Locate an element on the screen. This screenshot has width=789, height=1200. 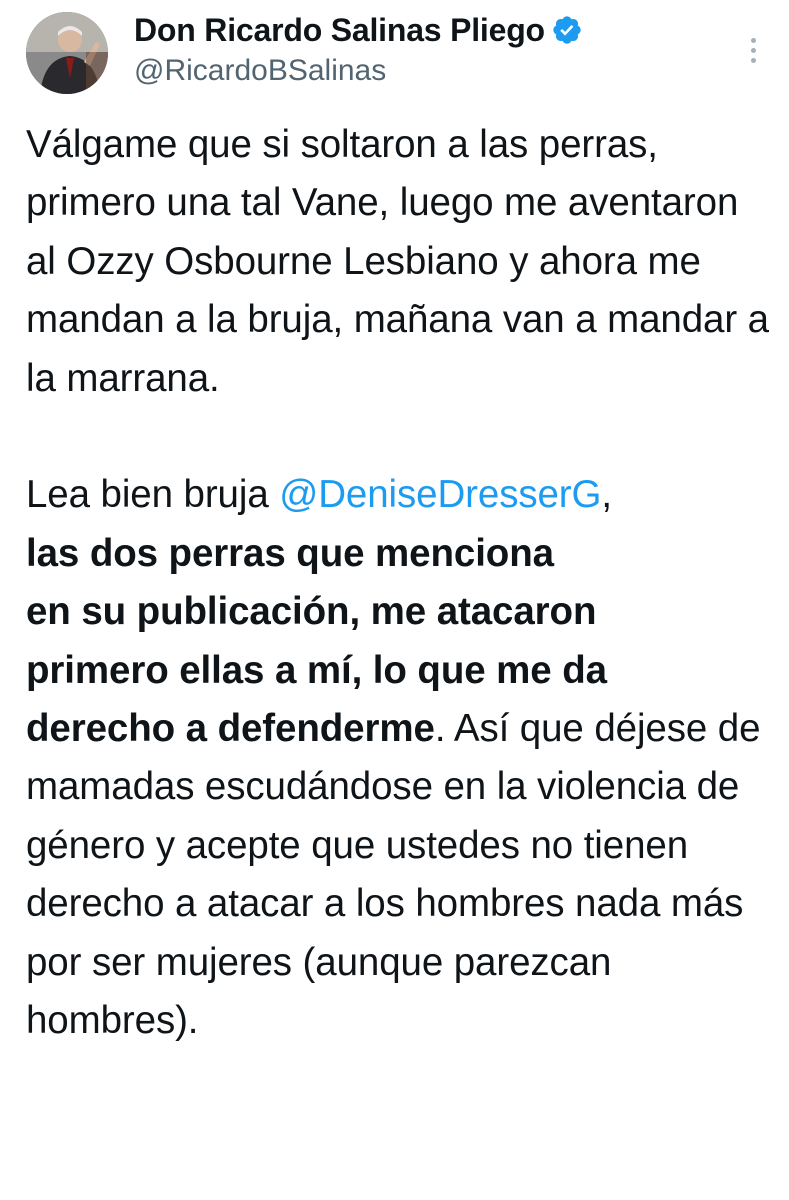
bold-line-3: primero ellas a mí, lo que me da is located at coordinates (316, 670).